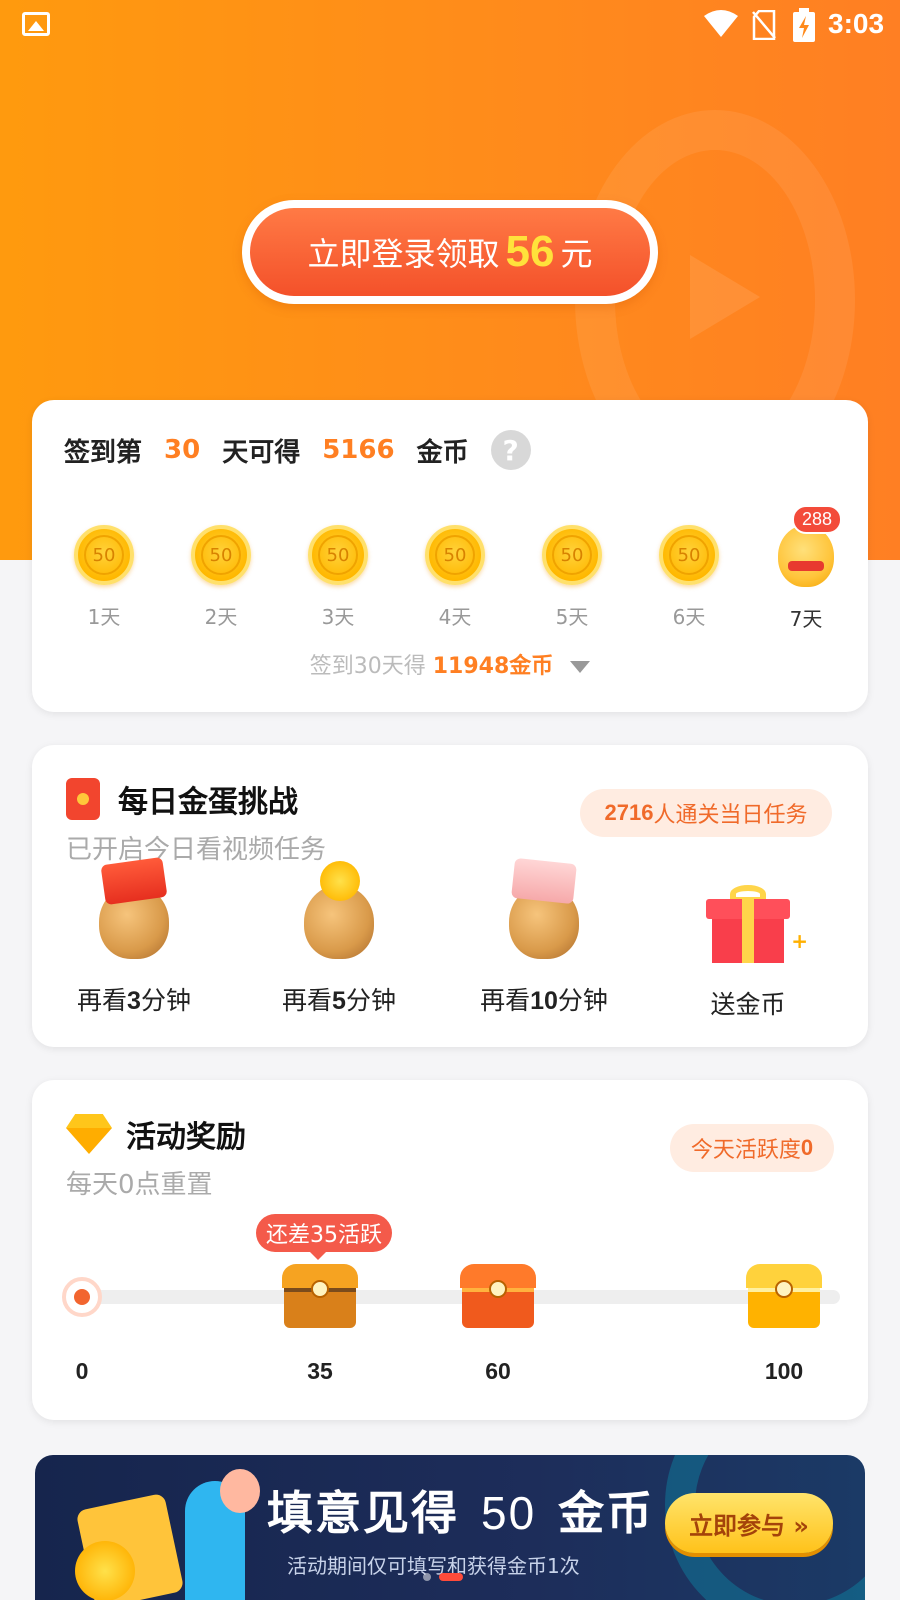 The width and height of the screenshot is (900, 1600). I want to click on join-now-button: 立即参与 », so click(749, 1523).